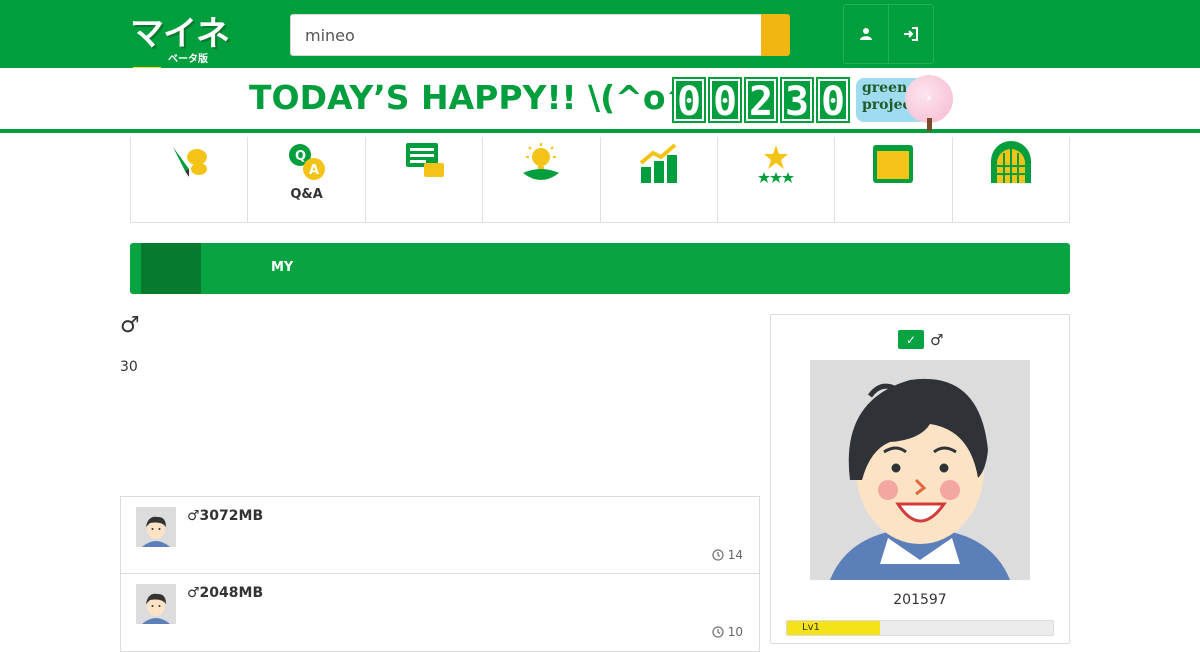 The height and width of the screenshot is (652, 1200). I want to click on post-count: 10, so click(735, 632).